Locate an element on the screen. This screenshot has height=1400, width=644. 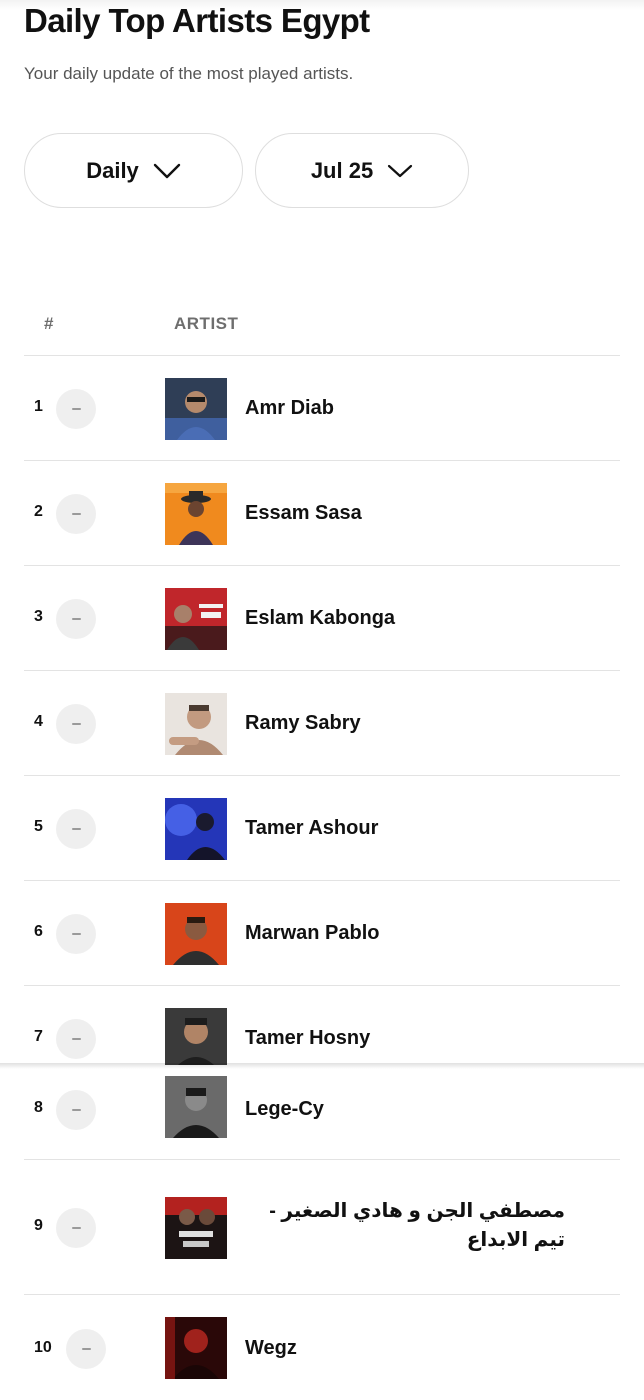
table-row: 4 Ramy Sabry is located at coordinates (322, 723).